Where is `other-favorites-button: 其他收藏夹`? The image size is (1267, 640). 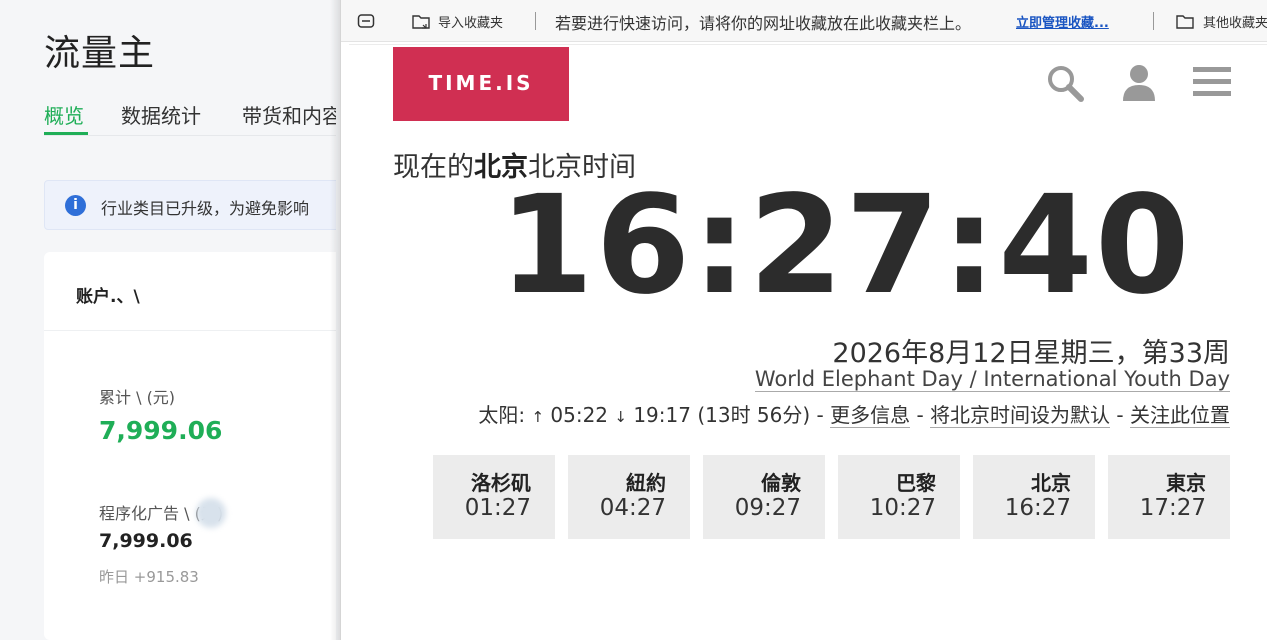 other-favorites-button: 其他收藏夹 is located at coordinates (1235, 21).